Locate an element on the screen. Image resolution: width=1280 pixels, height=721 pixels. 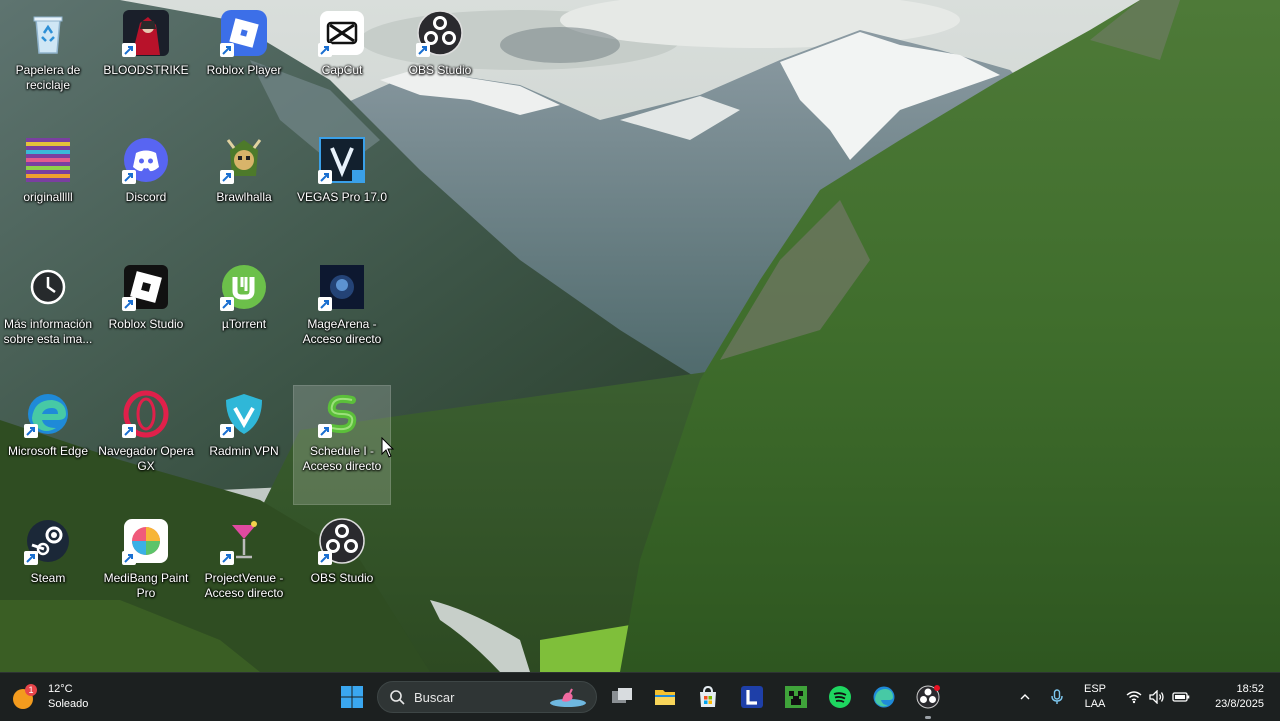
desktop-icon-label: Microsoft Edge is located at coordinates (48, 451).